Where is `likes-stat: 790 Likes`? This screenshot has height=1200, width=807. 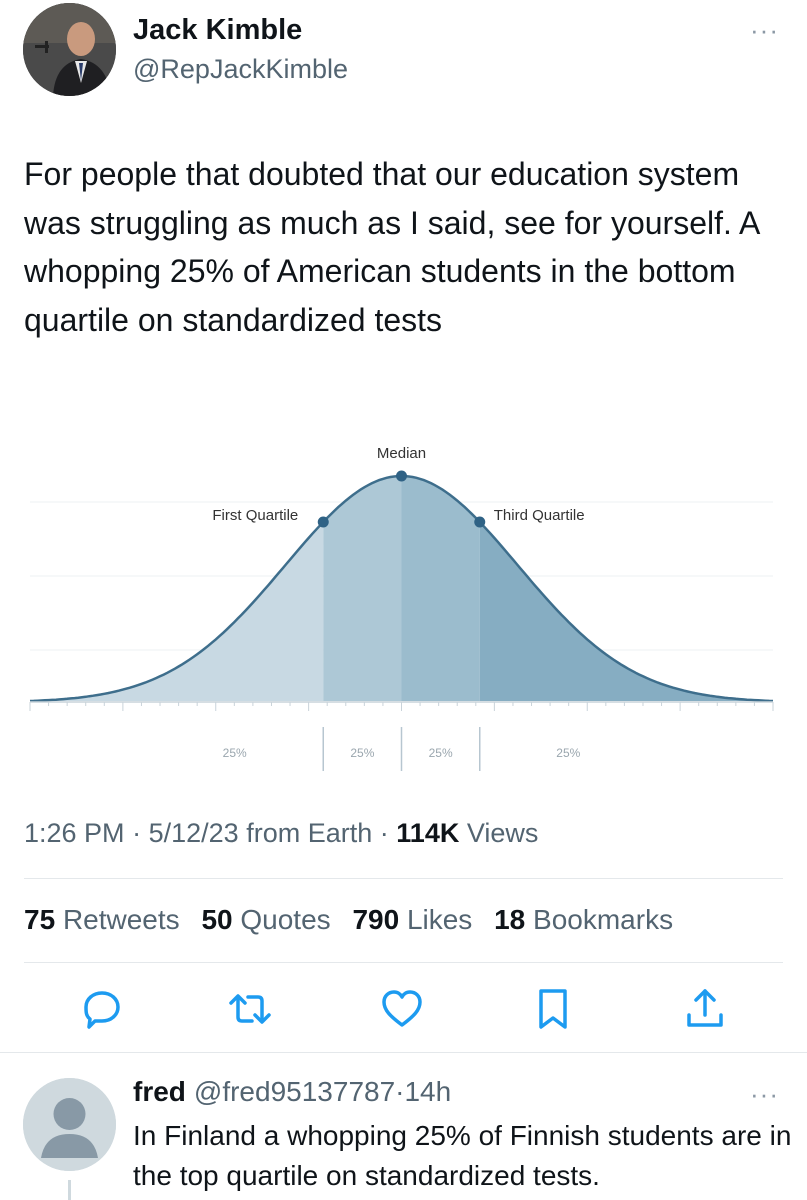 likes-stat: 790 Likes is located at coordinates (412, 919).